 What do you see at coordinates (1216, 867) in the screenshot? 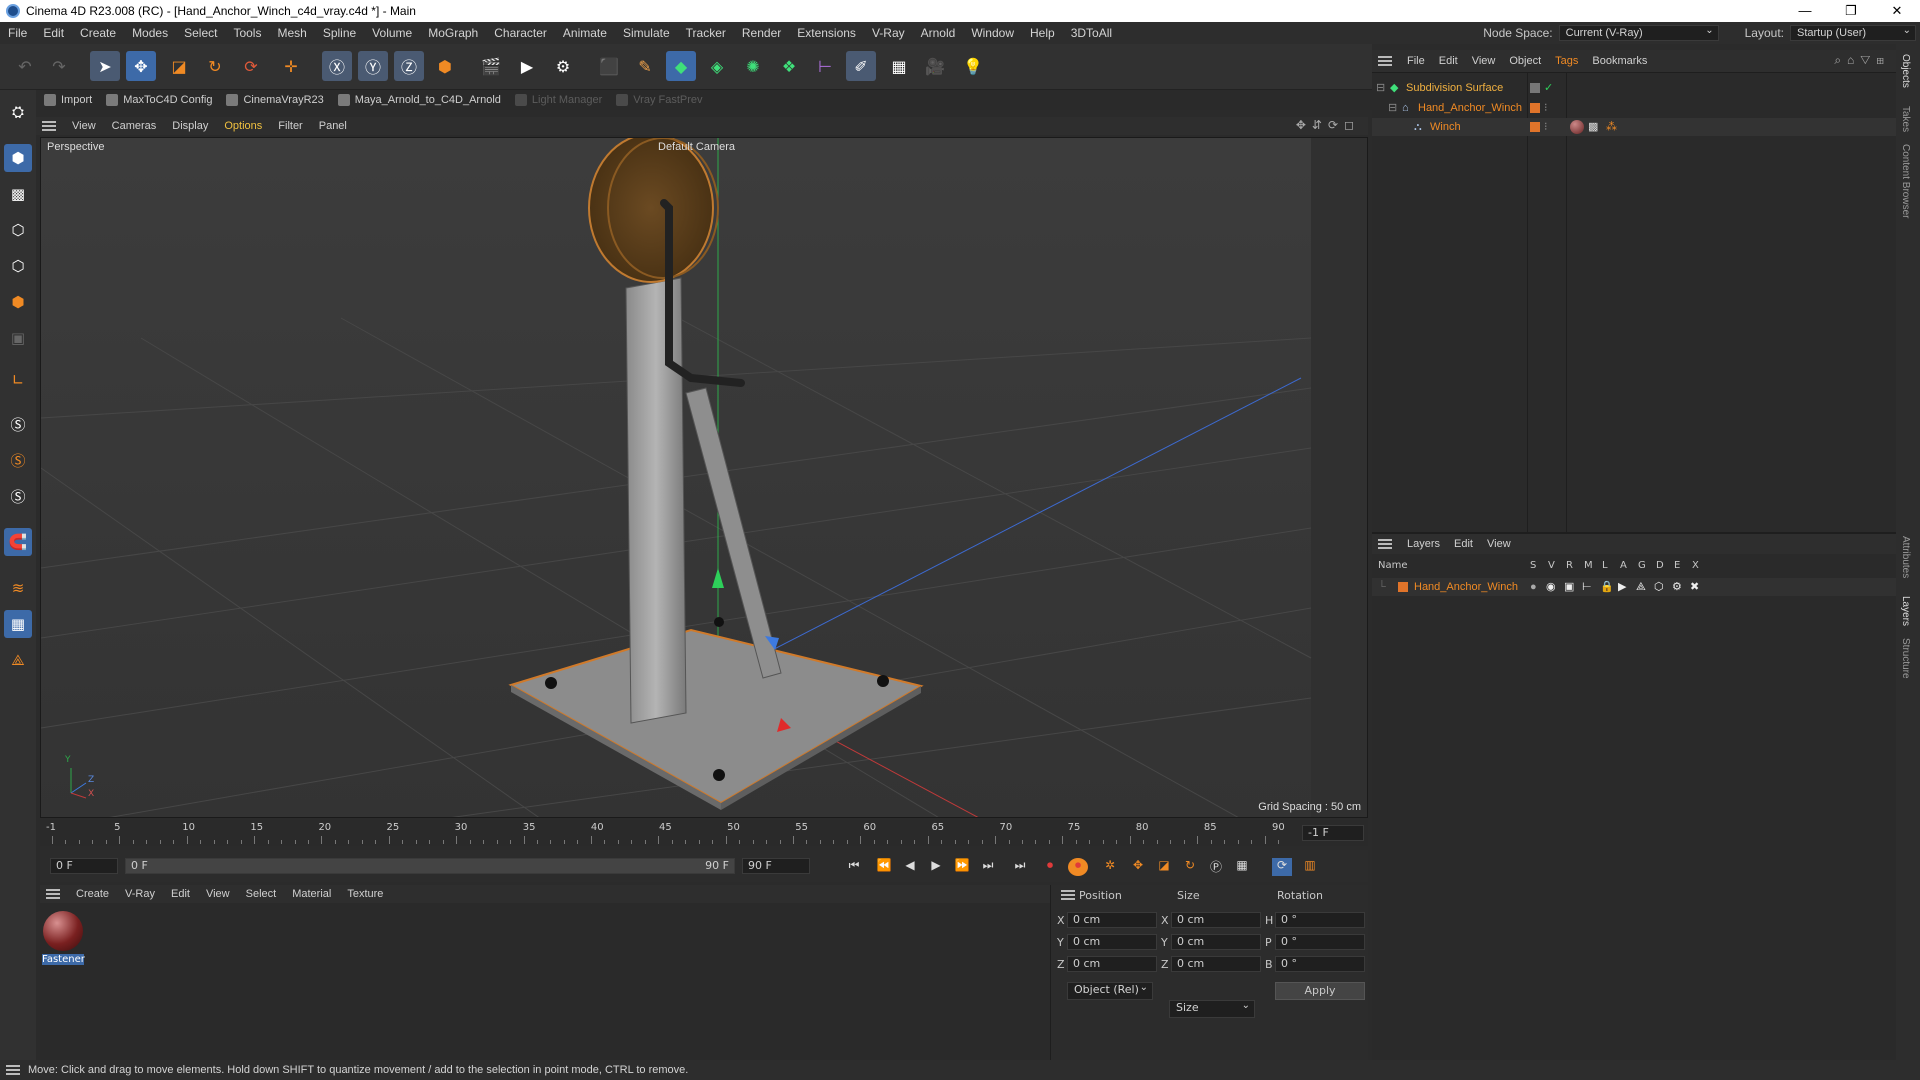
I see `key-parameter-icon: Ⓟ` at bounding box center [1216, 867].